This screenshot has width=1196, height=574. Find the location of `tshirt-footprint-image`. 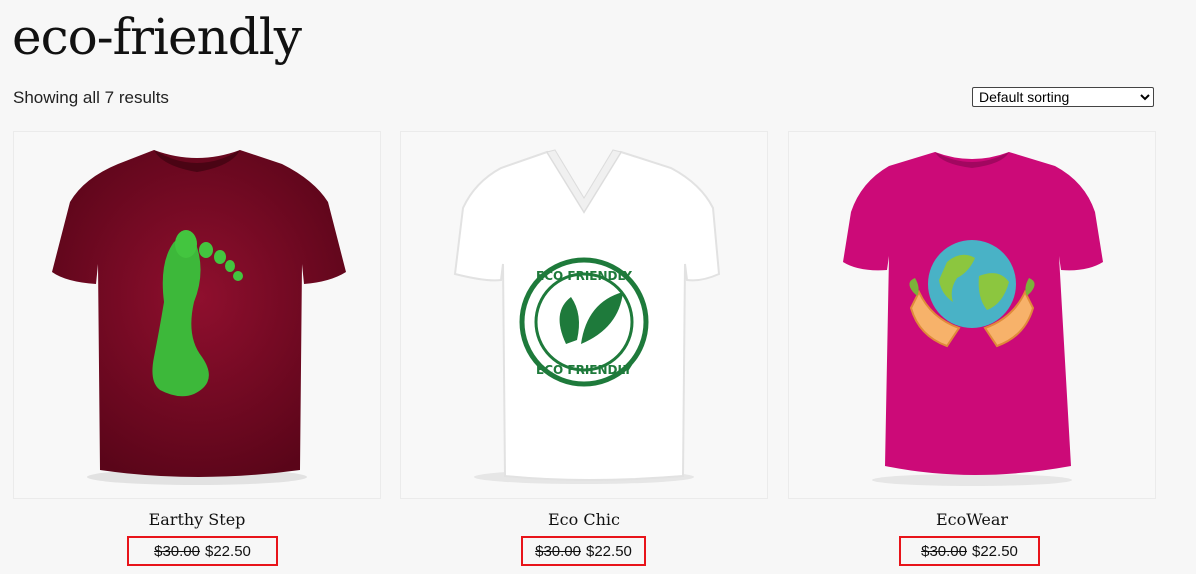

tshirt-footprint-image is located at coordinates (199, 317).